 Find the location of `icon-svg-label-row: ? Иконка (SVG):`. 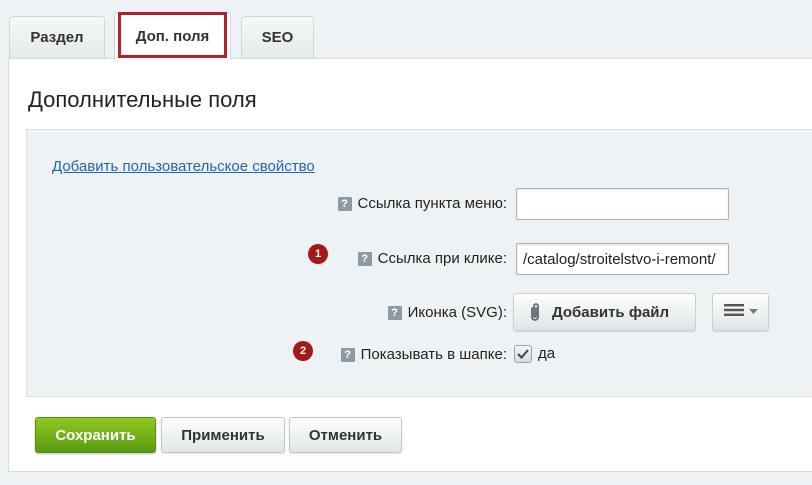

icon-svg-label-row: ? Иконка (SVG): is located at coordinates (447, 312).